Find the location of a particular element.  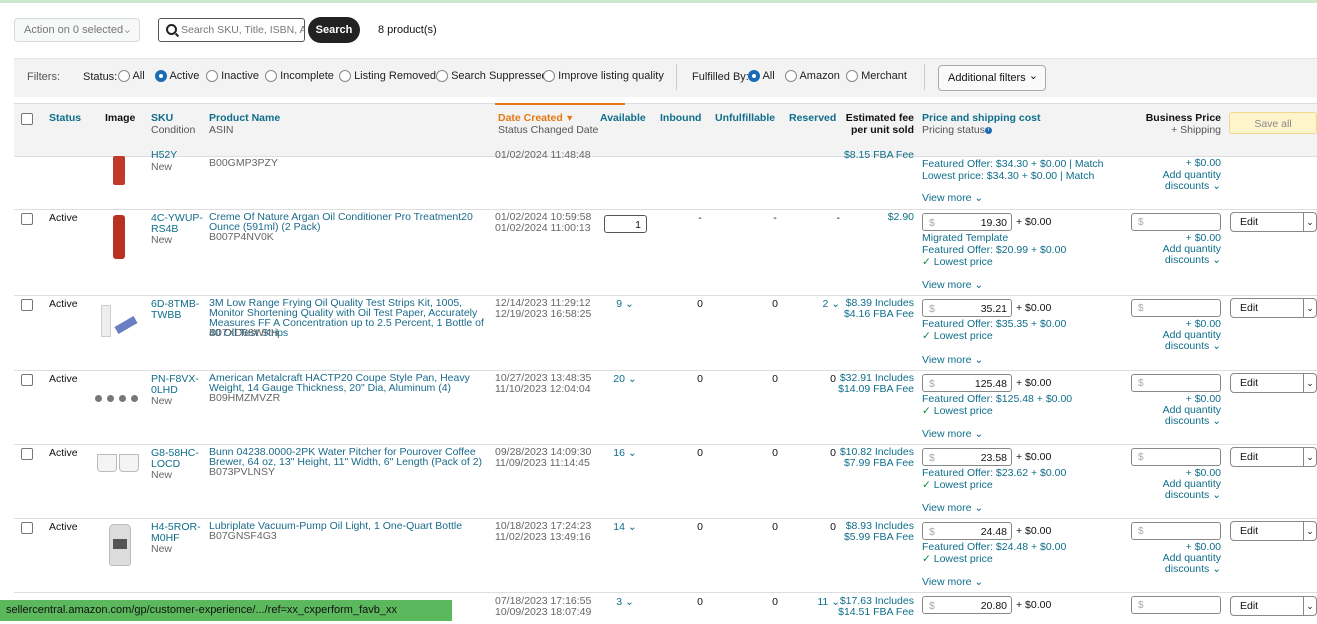

col-product-name: Product Name ASIN is located at coordinates (244, 124).